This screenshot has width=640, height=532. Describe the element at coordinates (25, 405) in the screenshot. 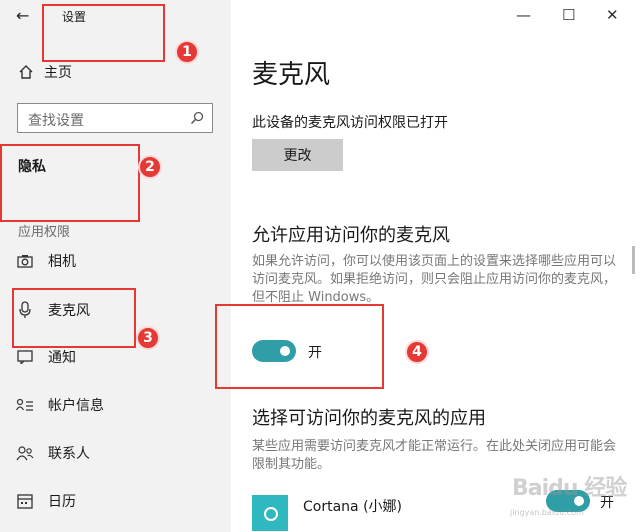

I see `account-info-icon` at that location.